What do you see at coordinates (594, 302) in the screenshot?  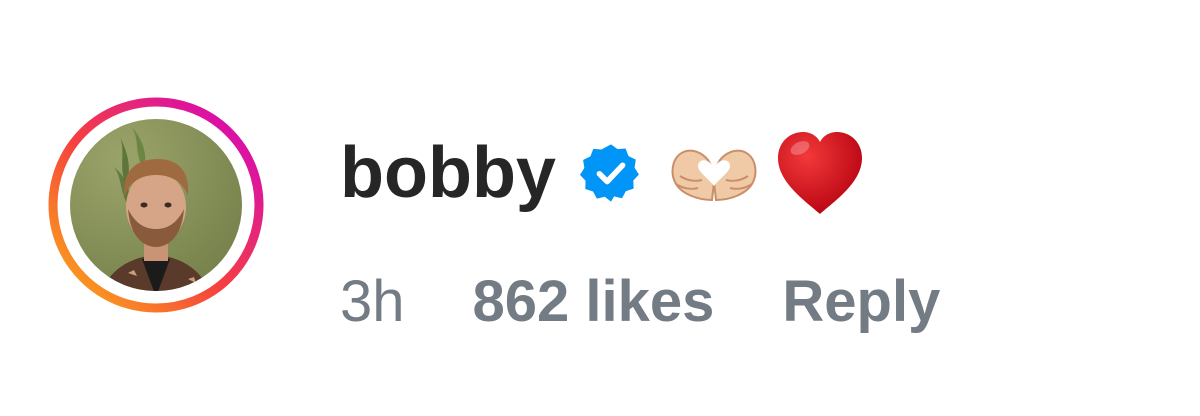 I see `likes-count-link: 862 likes` at bounding box center [594, 302].